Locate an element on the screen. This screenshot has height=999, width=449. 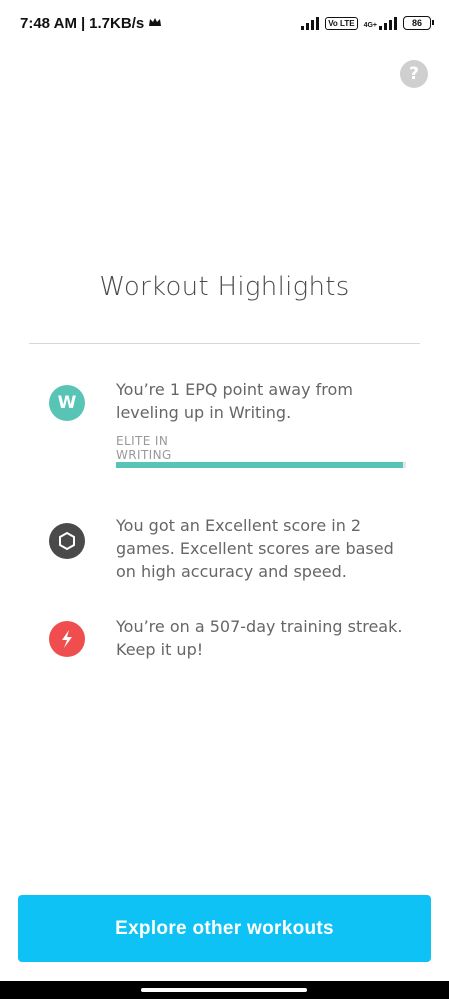
hexagon-icon is located at coordinates (67, 541).